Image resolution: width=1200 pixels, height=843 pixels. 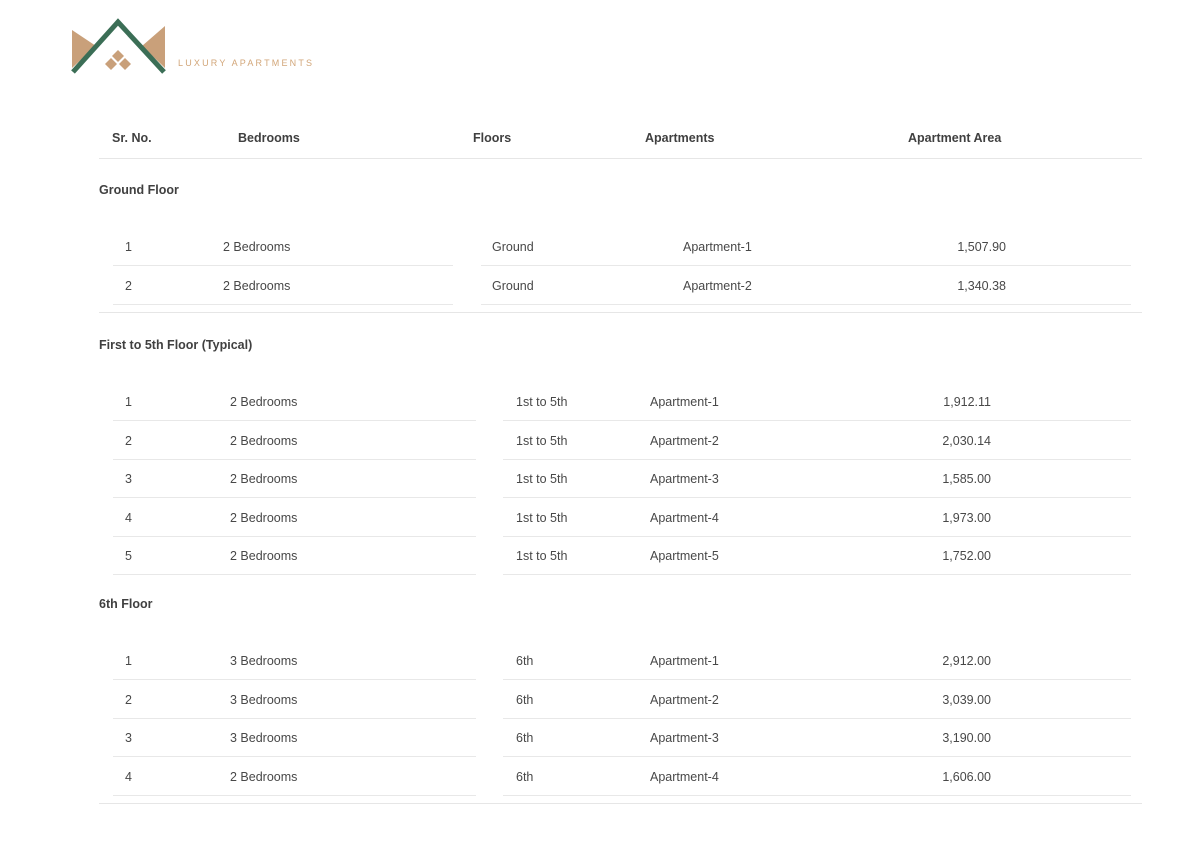 I want to click on section-title: First to 5th Floor (Typical), so click(x=176, y=345).